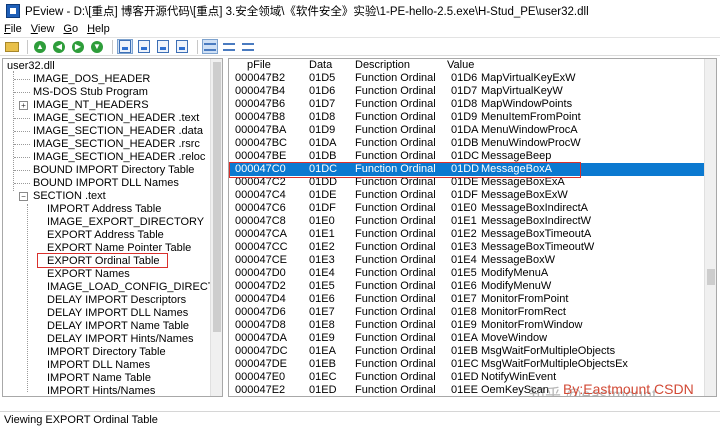 This screenshot has width=720, height=428. What do you see at coordinates (40, 46) in the screenshot?
I see `back-button: ▲` at bounding box center [40, 46].